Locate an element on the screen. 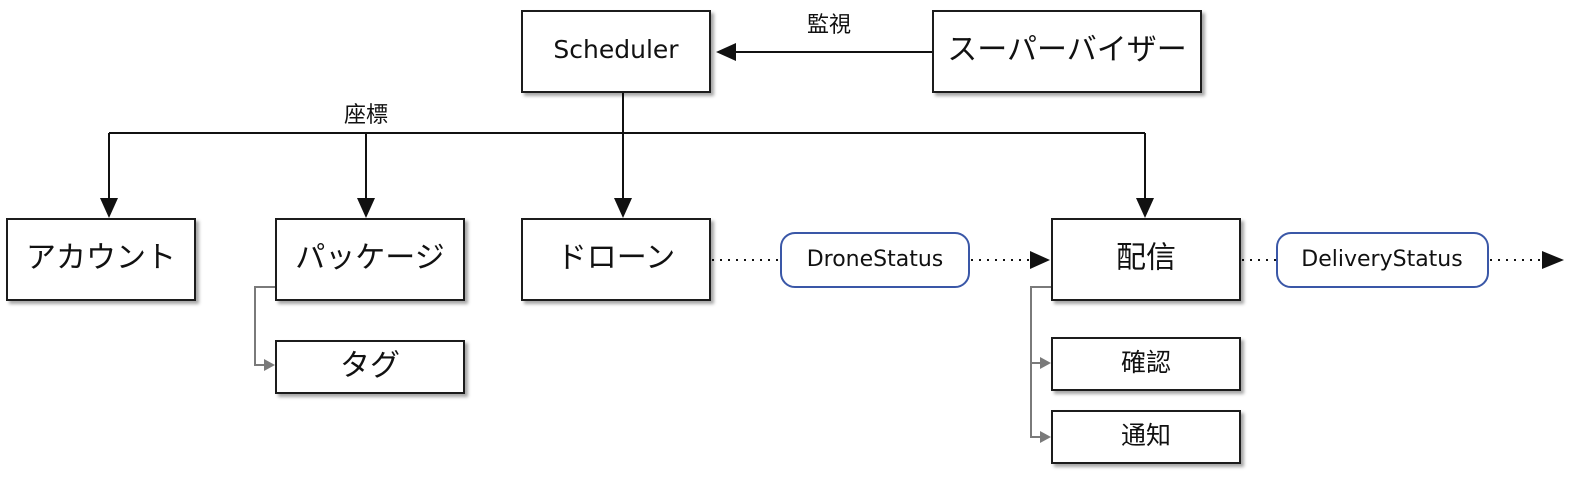 This screenshot has width=1593, height=486. tag-node: タグ is located at coordinates (370, 367).